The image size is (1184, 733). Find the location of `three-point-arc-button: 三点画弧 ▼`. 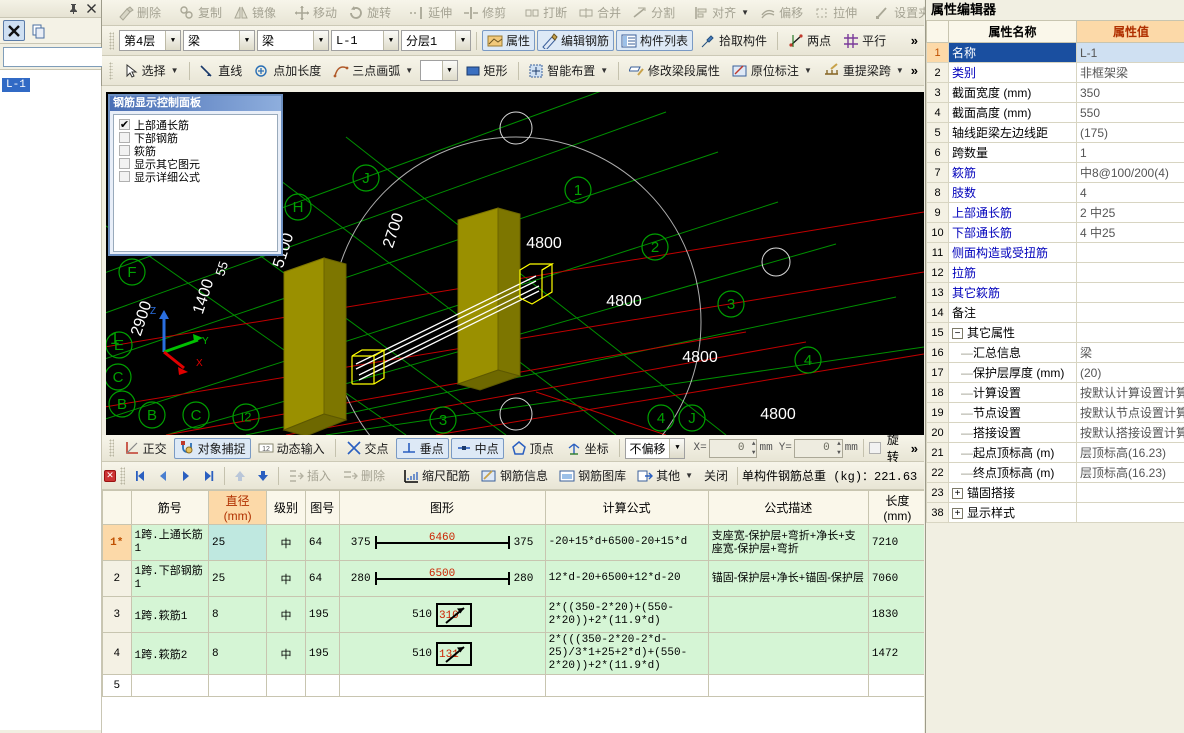

three-point-arc-button: 三点画弧 ▼ is located at coordinates (373, 70).